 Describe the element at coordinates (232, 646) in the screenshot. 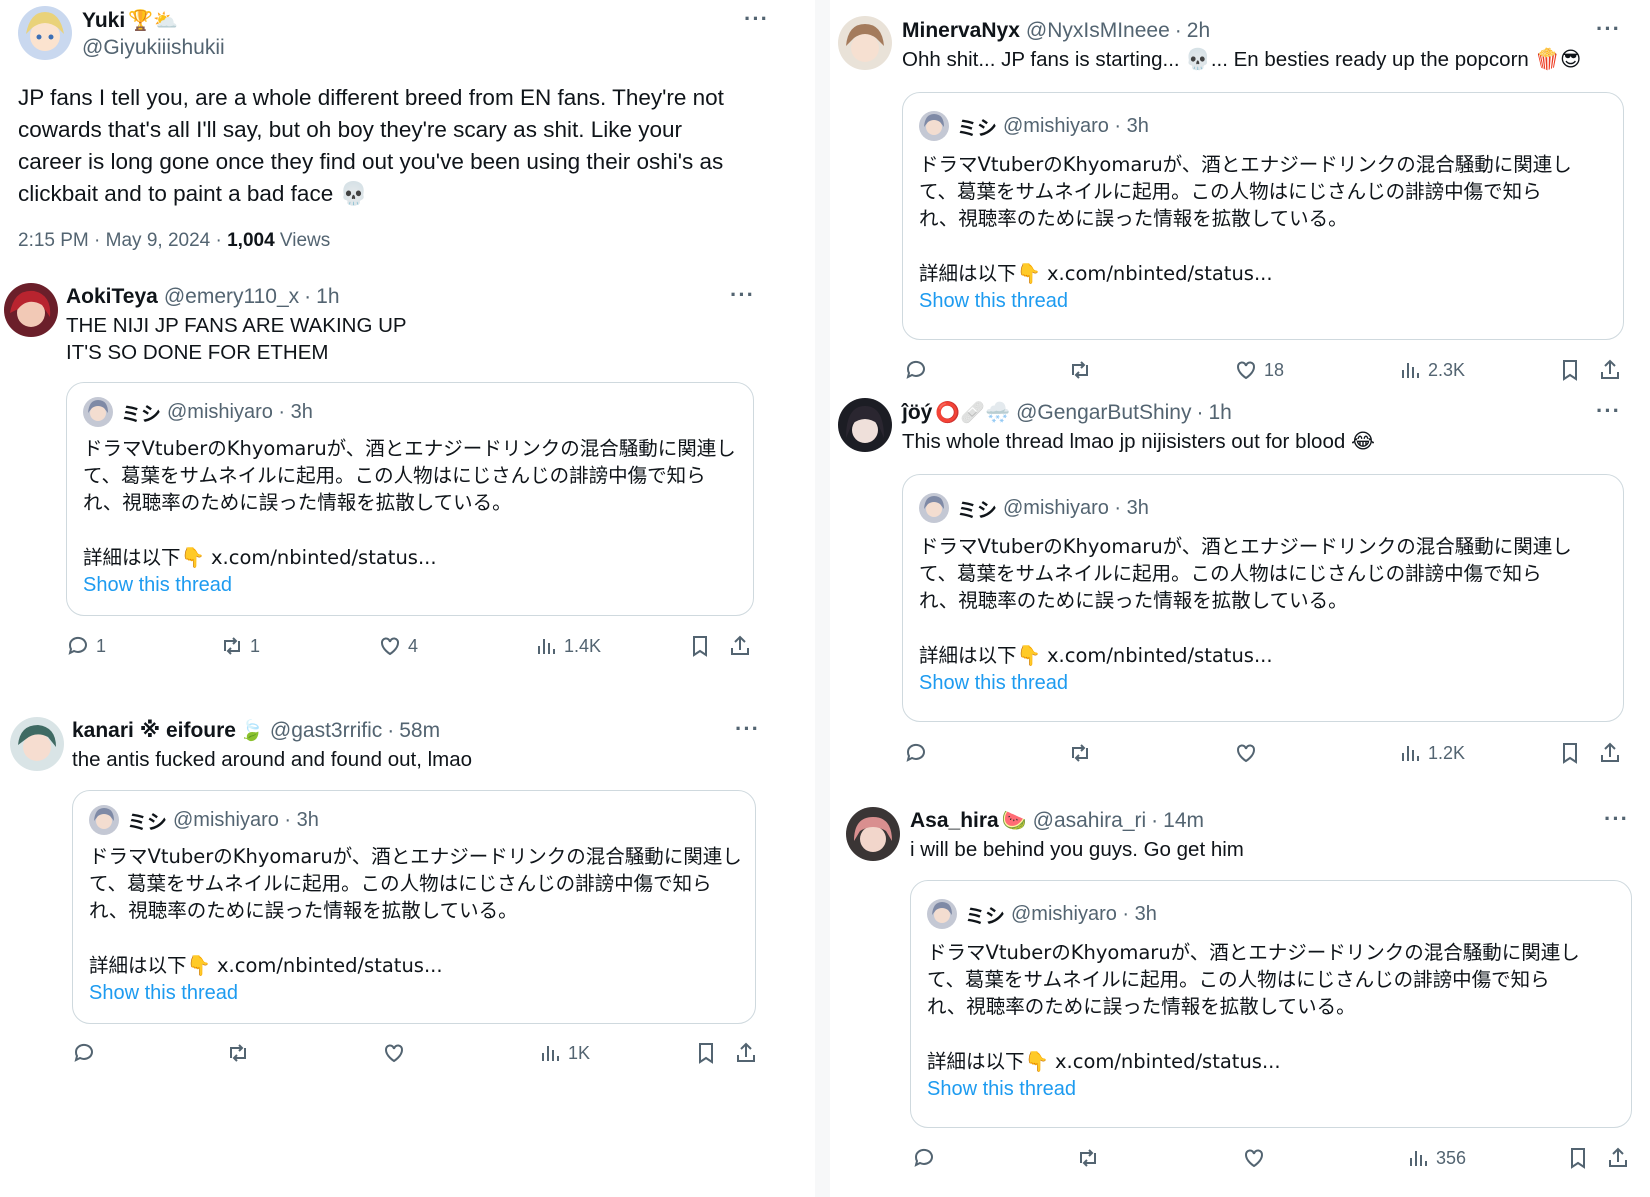

I see `retweet-icon` at that location.